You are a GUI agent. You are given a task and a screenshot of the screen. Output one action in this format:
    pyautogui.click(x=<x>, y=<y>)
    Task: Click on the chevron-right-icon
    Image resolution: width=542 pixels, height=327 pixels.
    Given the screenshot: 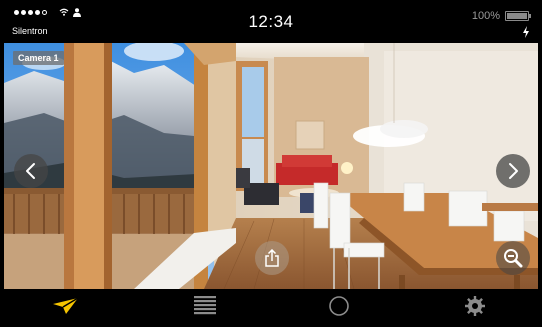 What is the action you would take?
    pyautogui.click(x=513, y=171)
    